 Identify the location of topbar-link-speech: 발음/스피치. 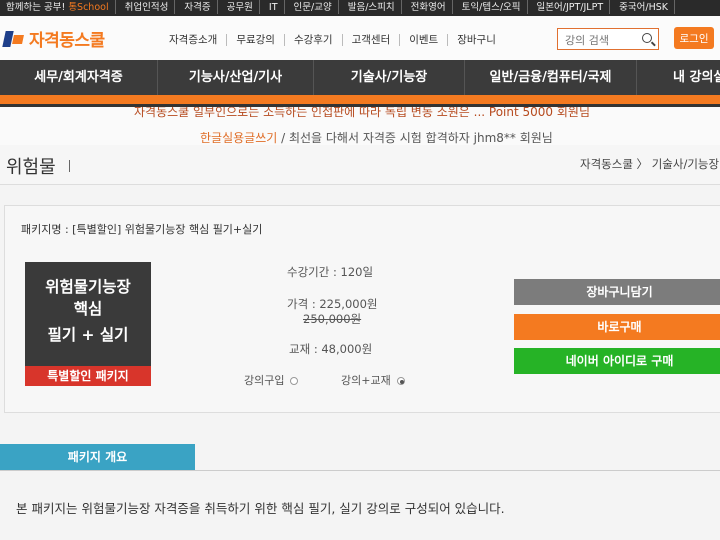
(372, 7).